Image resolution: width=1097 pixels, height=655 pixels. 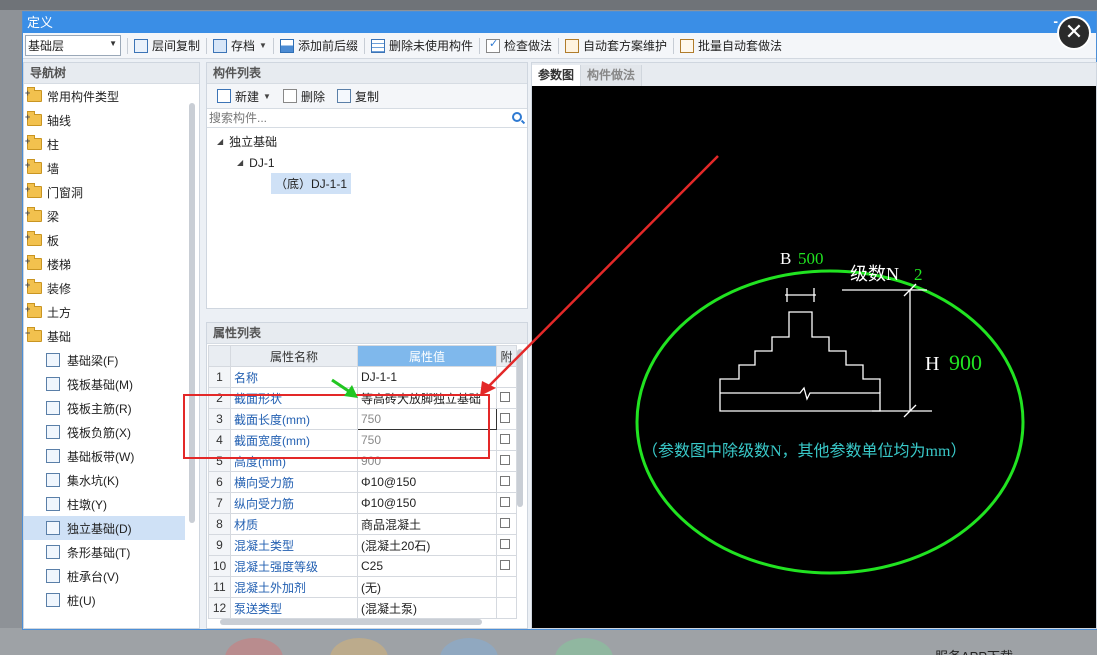 What do you see at coordinates (104, 528) in the screenshot?
I see `nav-item-isolated-footing: 独立基础(D)` at bounding box center [104, 528].